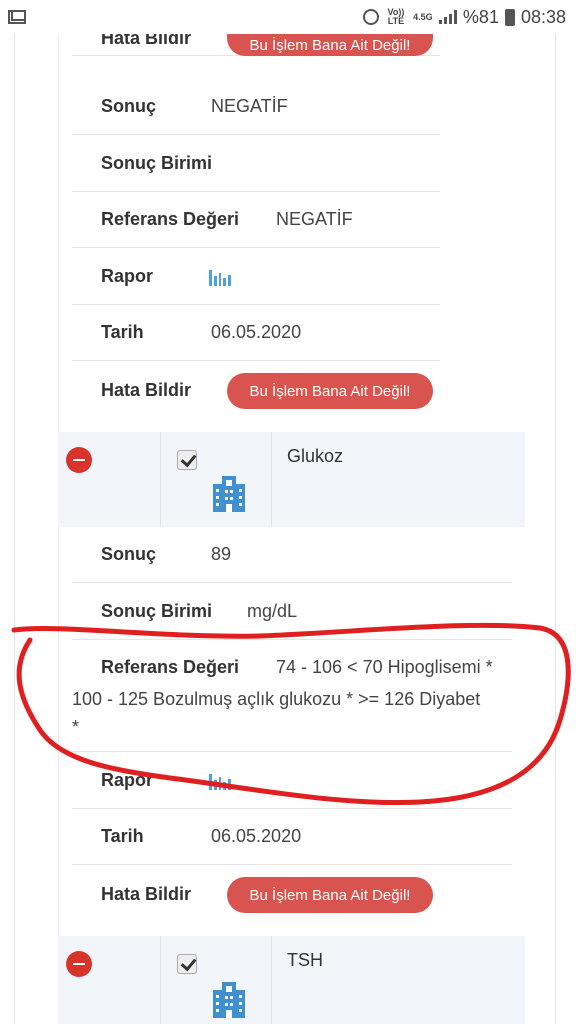 This screenshot has height=1024, width=576. What do you see at coordinates (292, 555) in the screenshot?
I see `row-sonuc: Sonuç 89` at bounding box center [292, 555].